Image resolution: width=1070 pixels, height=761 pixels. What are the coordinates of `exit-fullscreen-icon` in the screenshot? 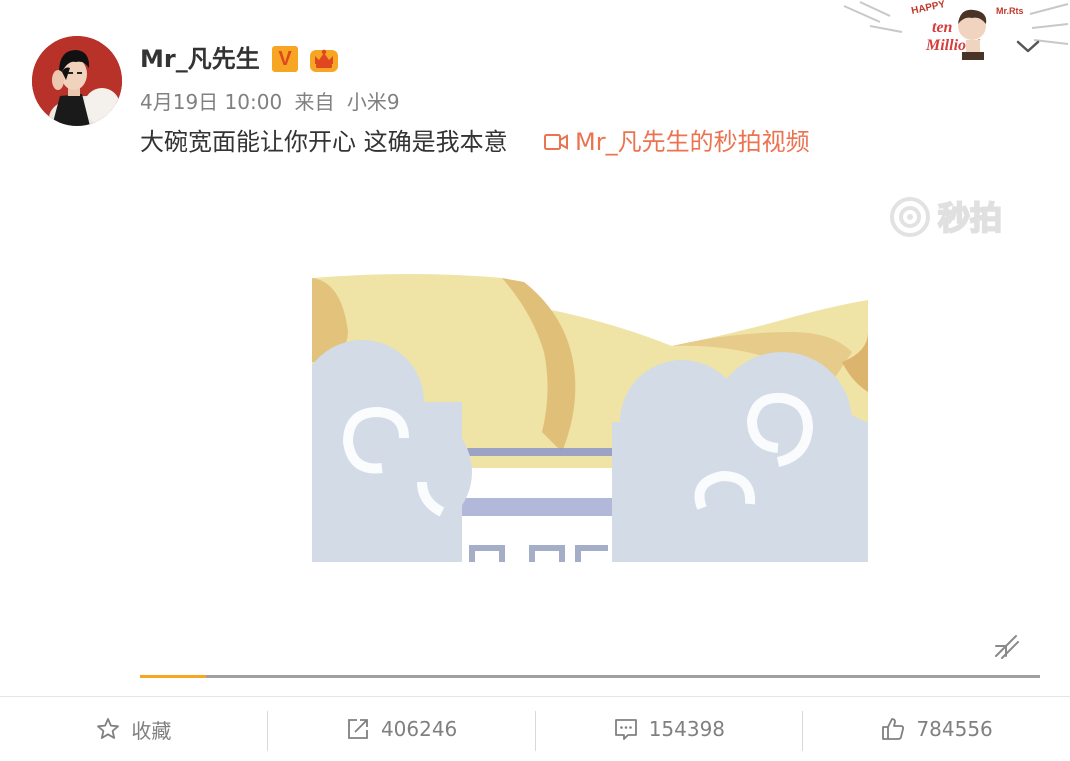 It's located at (1006, 646).